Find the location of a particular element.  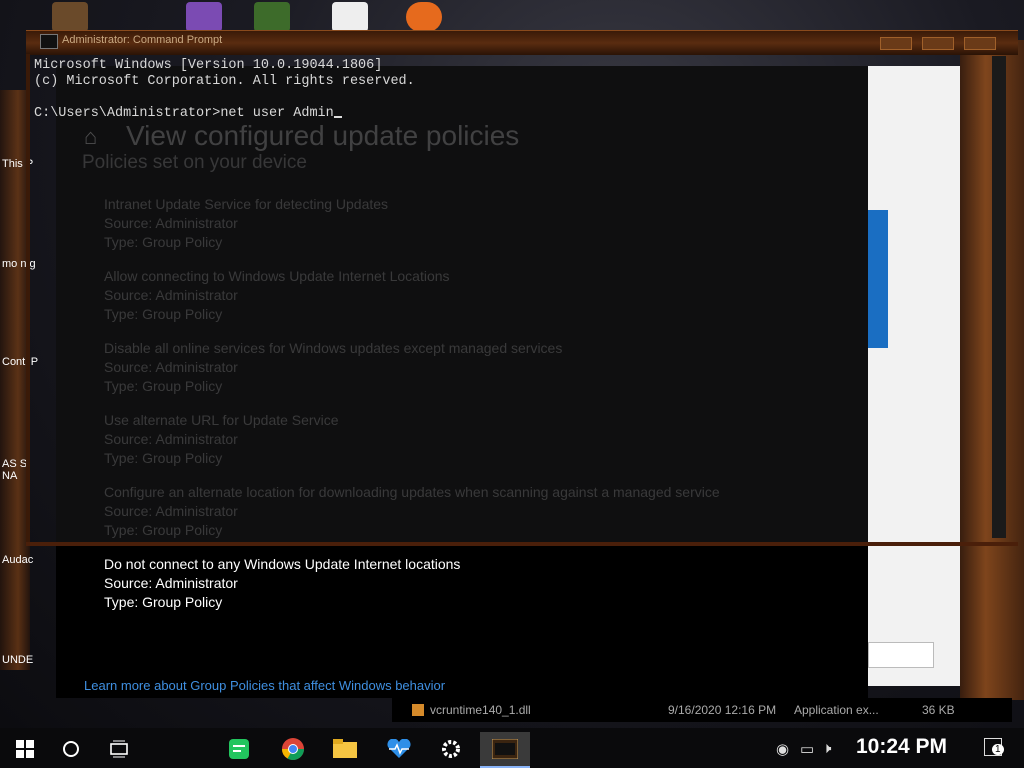

cmd-icon is located at coordinates (505, 749).